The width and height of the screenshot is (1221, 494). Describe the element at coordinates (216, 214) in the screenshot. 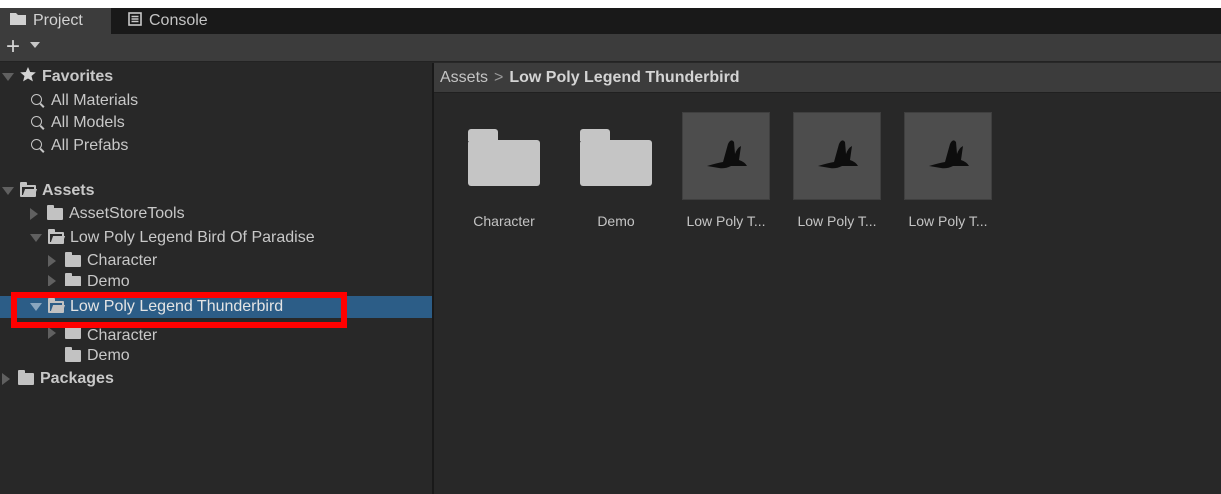

I see `tree-item-assetstoretools: AssetStoreTools` at that location.